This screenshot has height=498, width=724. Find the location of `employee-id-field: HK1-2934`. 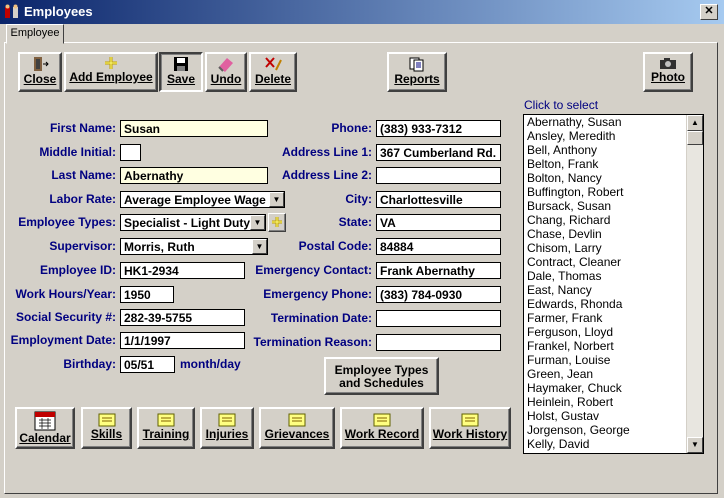

employee-id-field: HK1-2934 is located at coordinates (182, 270).